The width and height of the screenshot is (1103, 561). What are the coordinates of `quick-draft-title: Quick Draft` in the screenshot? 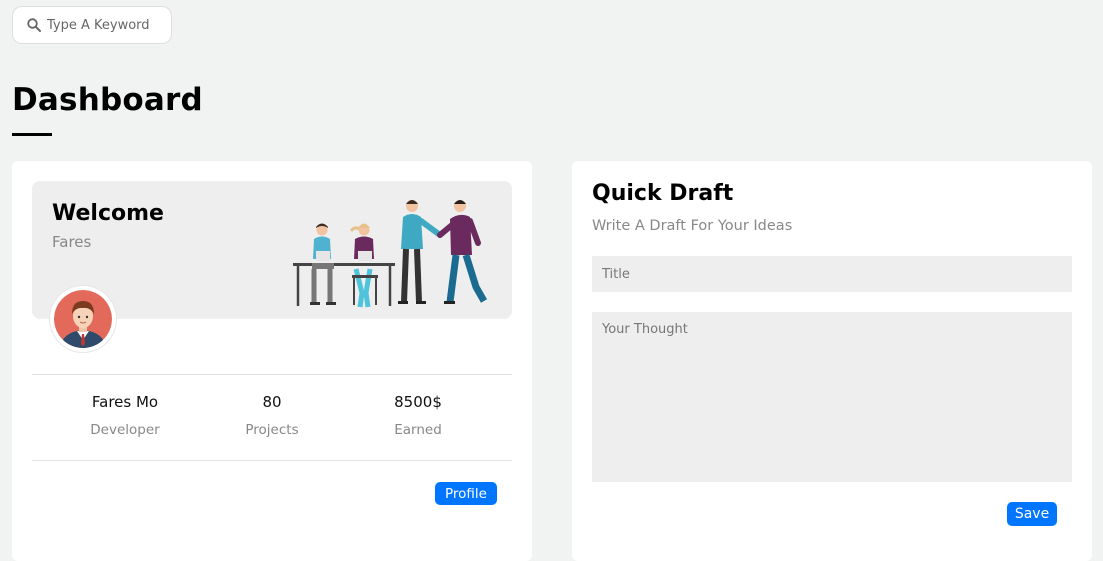 It's located at (663, 193).